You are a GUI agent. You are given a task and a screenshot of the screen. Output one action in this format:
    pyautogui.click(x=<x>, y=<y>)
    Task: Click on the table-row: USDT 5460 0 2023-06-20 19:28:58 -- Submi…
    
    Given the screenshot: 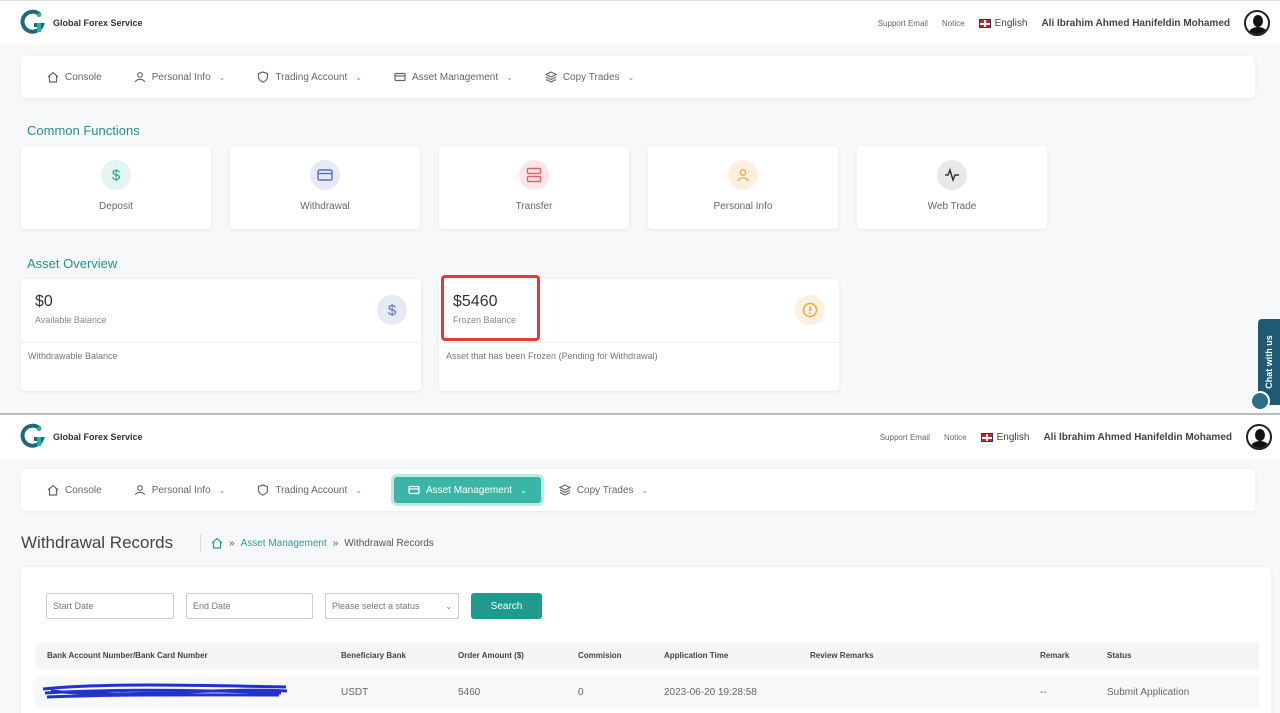 What is the action you would take?
    pyautogui.click(x=647, y=692)
    